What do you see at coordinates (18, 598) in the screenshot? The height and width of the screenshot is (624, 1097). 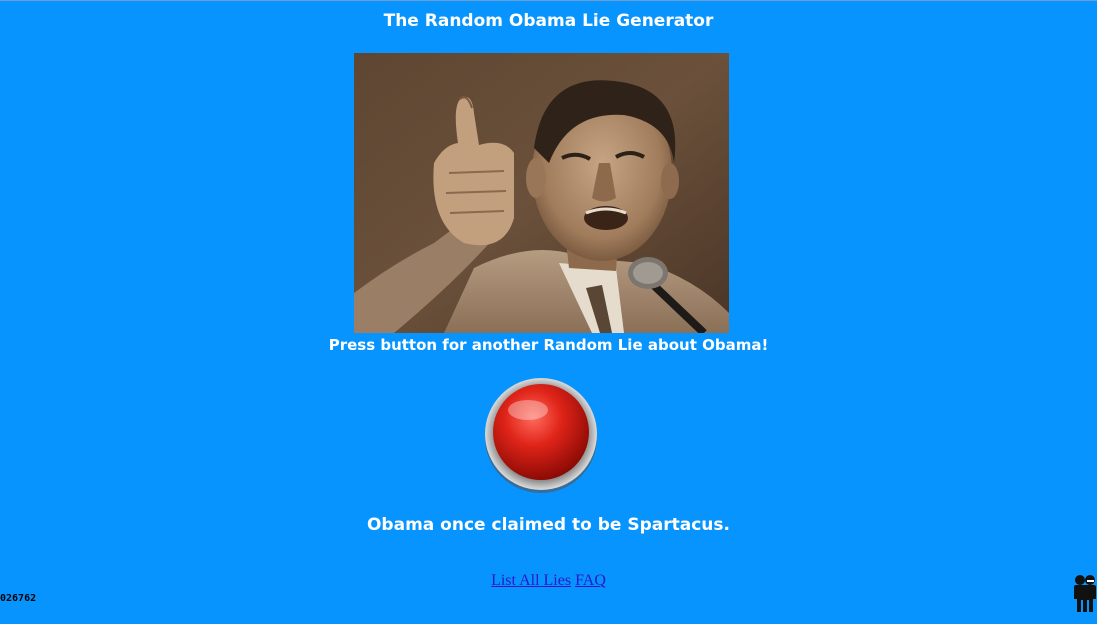 I see `visit-counter: 026762` at bounding box center [18, 598].